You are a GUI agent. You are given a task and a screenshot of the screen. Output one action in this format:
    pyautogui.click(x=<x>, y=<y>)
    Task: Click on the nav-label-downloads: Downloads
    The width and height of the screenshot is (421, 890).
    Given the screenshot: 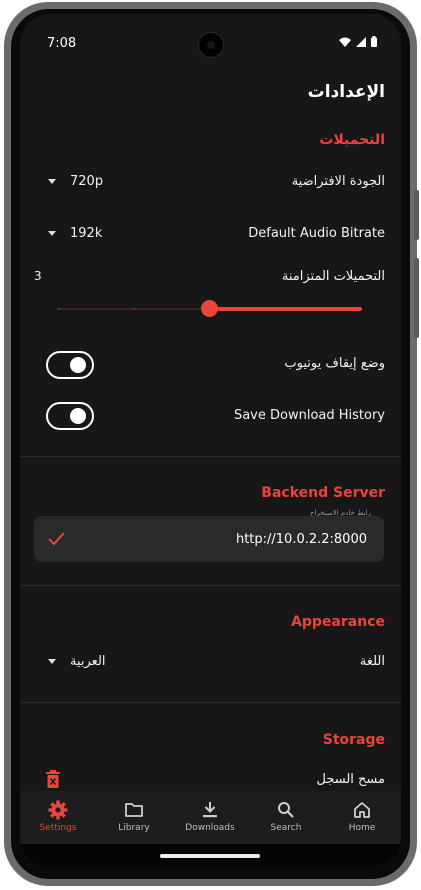 What is the action you would take?
    pyautogui.click(x=210, y=828)
    